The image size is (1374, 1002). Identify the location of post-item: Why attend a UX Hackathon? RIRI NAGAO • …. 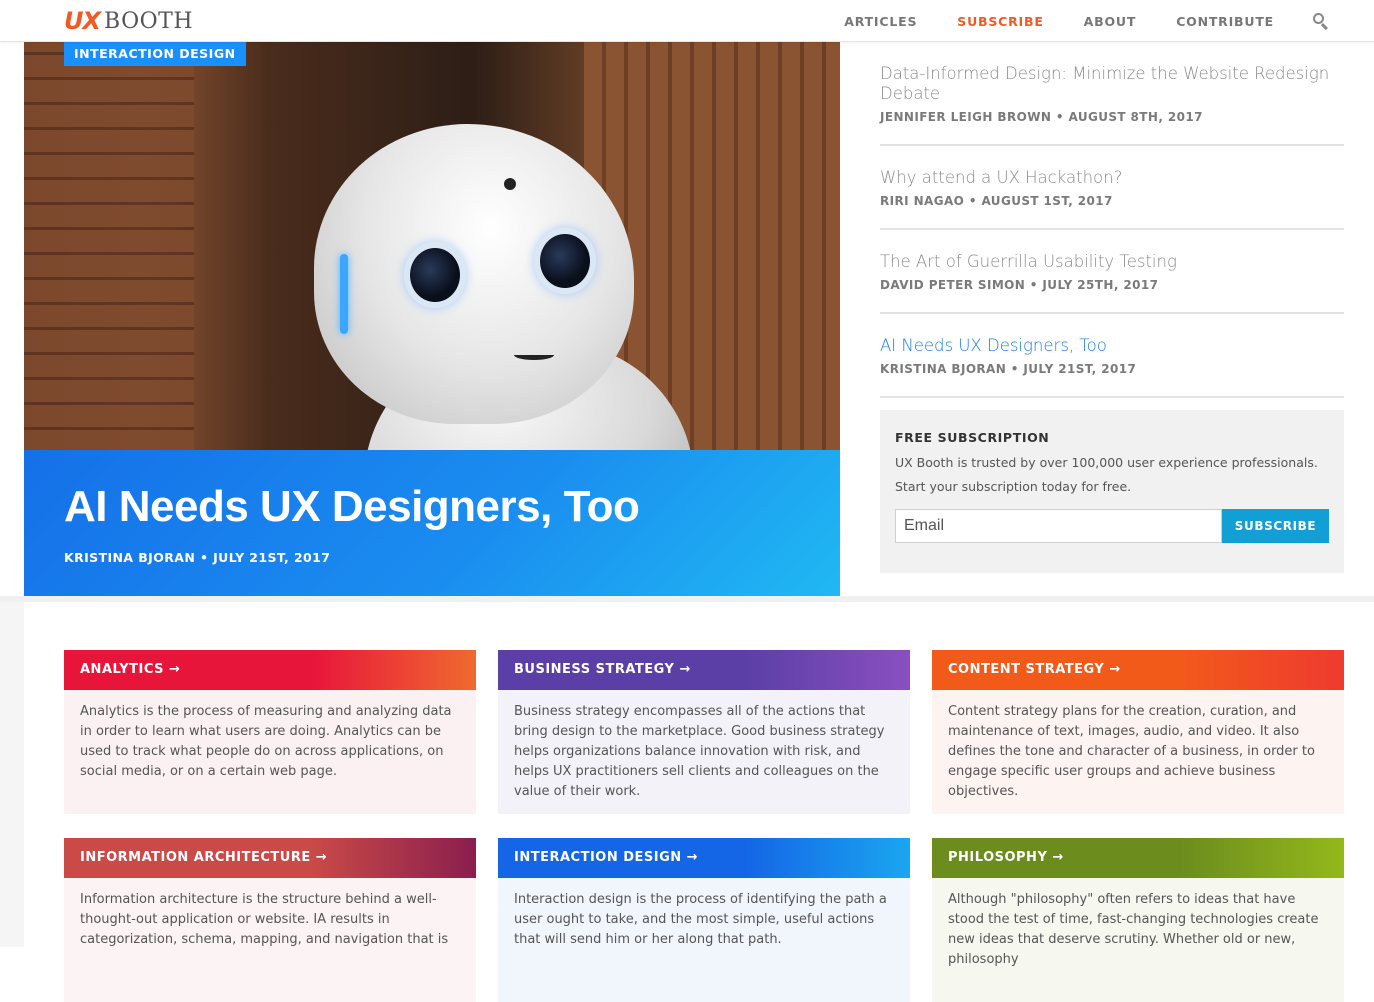
(1112, 188).